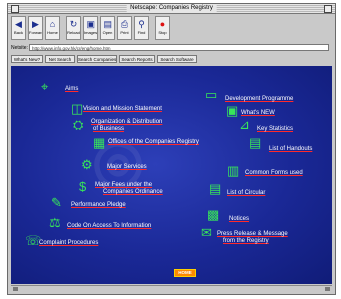 The height and width of the screenshot is (299, 341). I want to click on security-icon, so click(15, 289).